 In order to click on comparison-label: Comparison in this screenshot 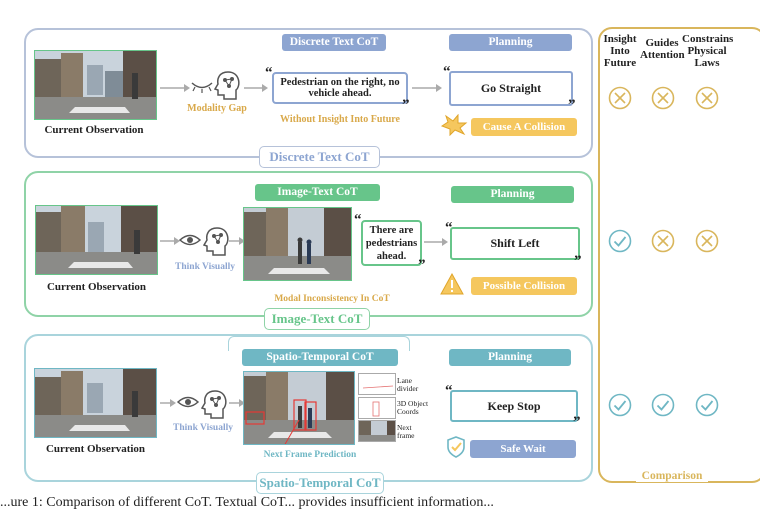, I will do `click(672, 476)`.